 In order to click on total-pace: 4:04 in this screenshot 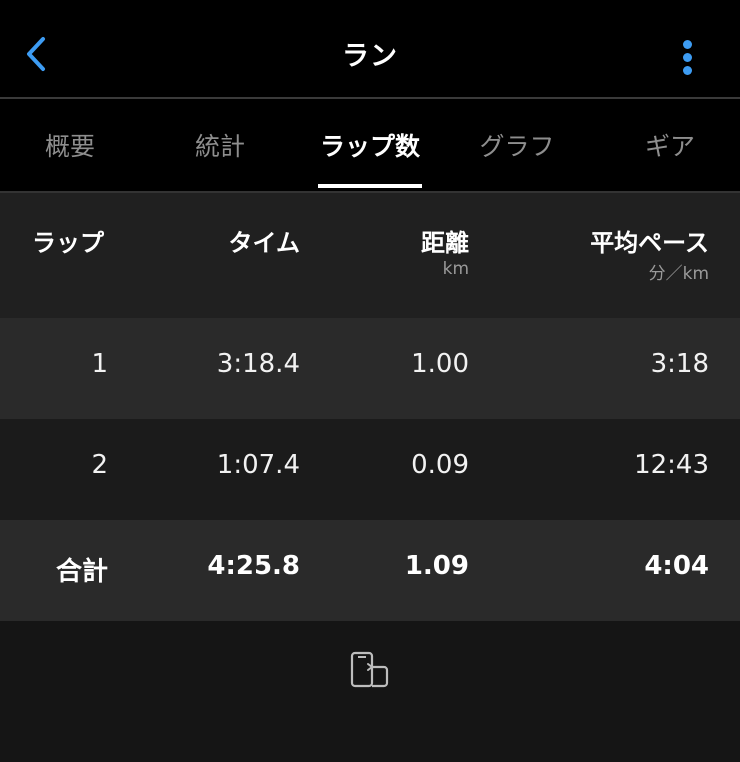, I will do `click(676, 566)`.